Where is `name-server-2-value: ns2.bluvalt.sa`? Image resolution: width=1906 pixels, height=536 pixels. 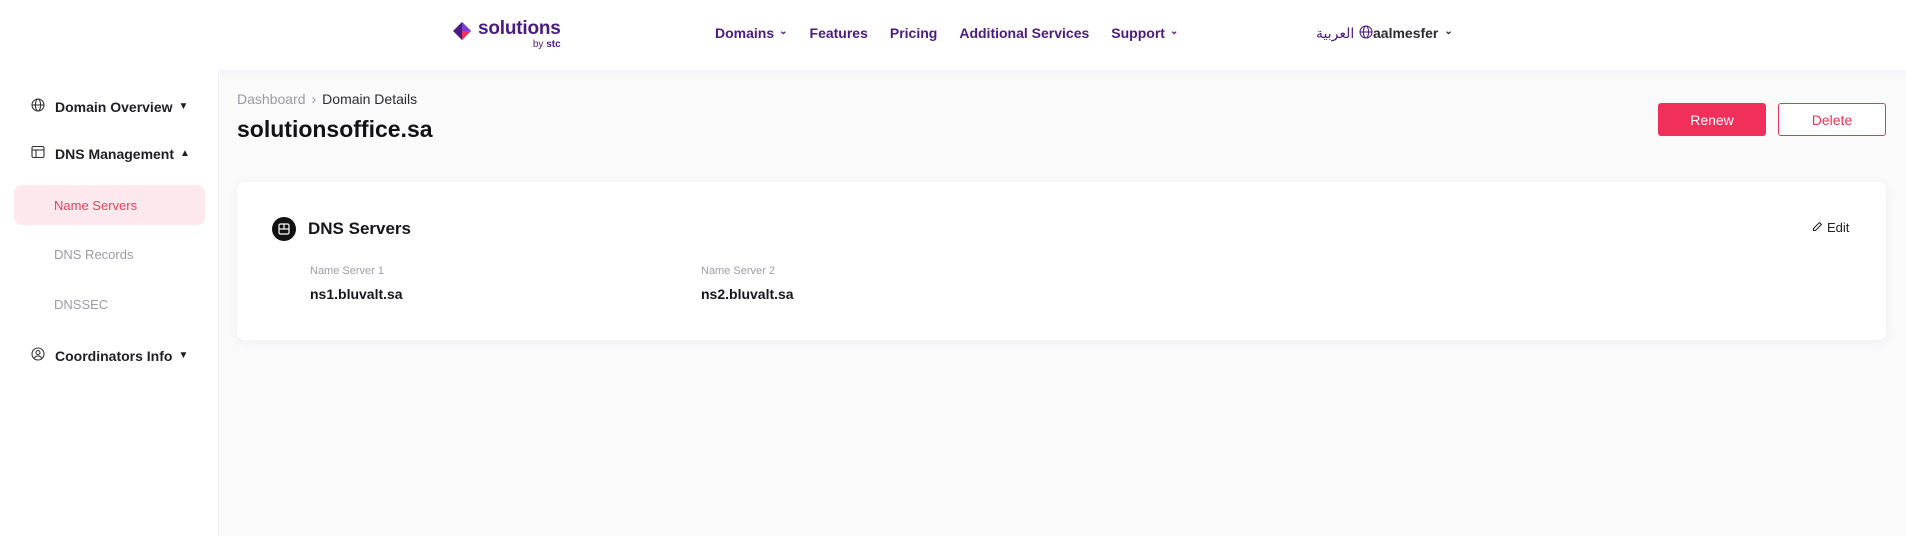
name-server-2-value: ns2.bluvalt.sa is located at coordinates (747, 294).